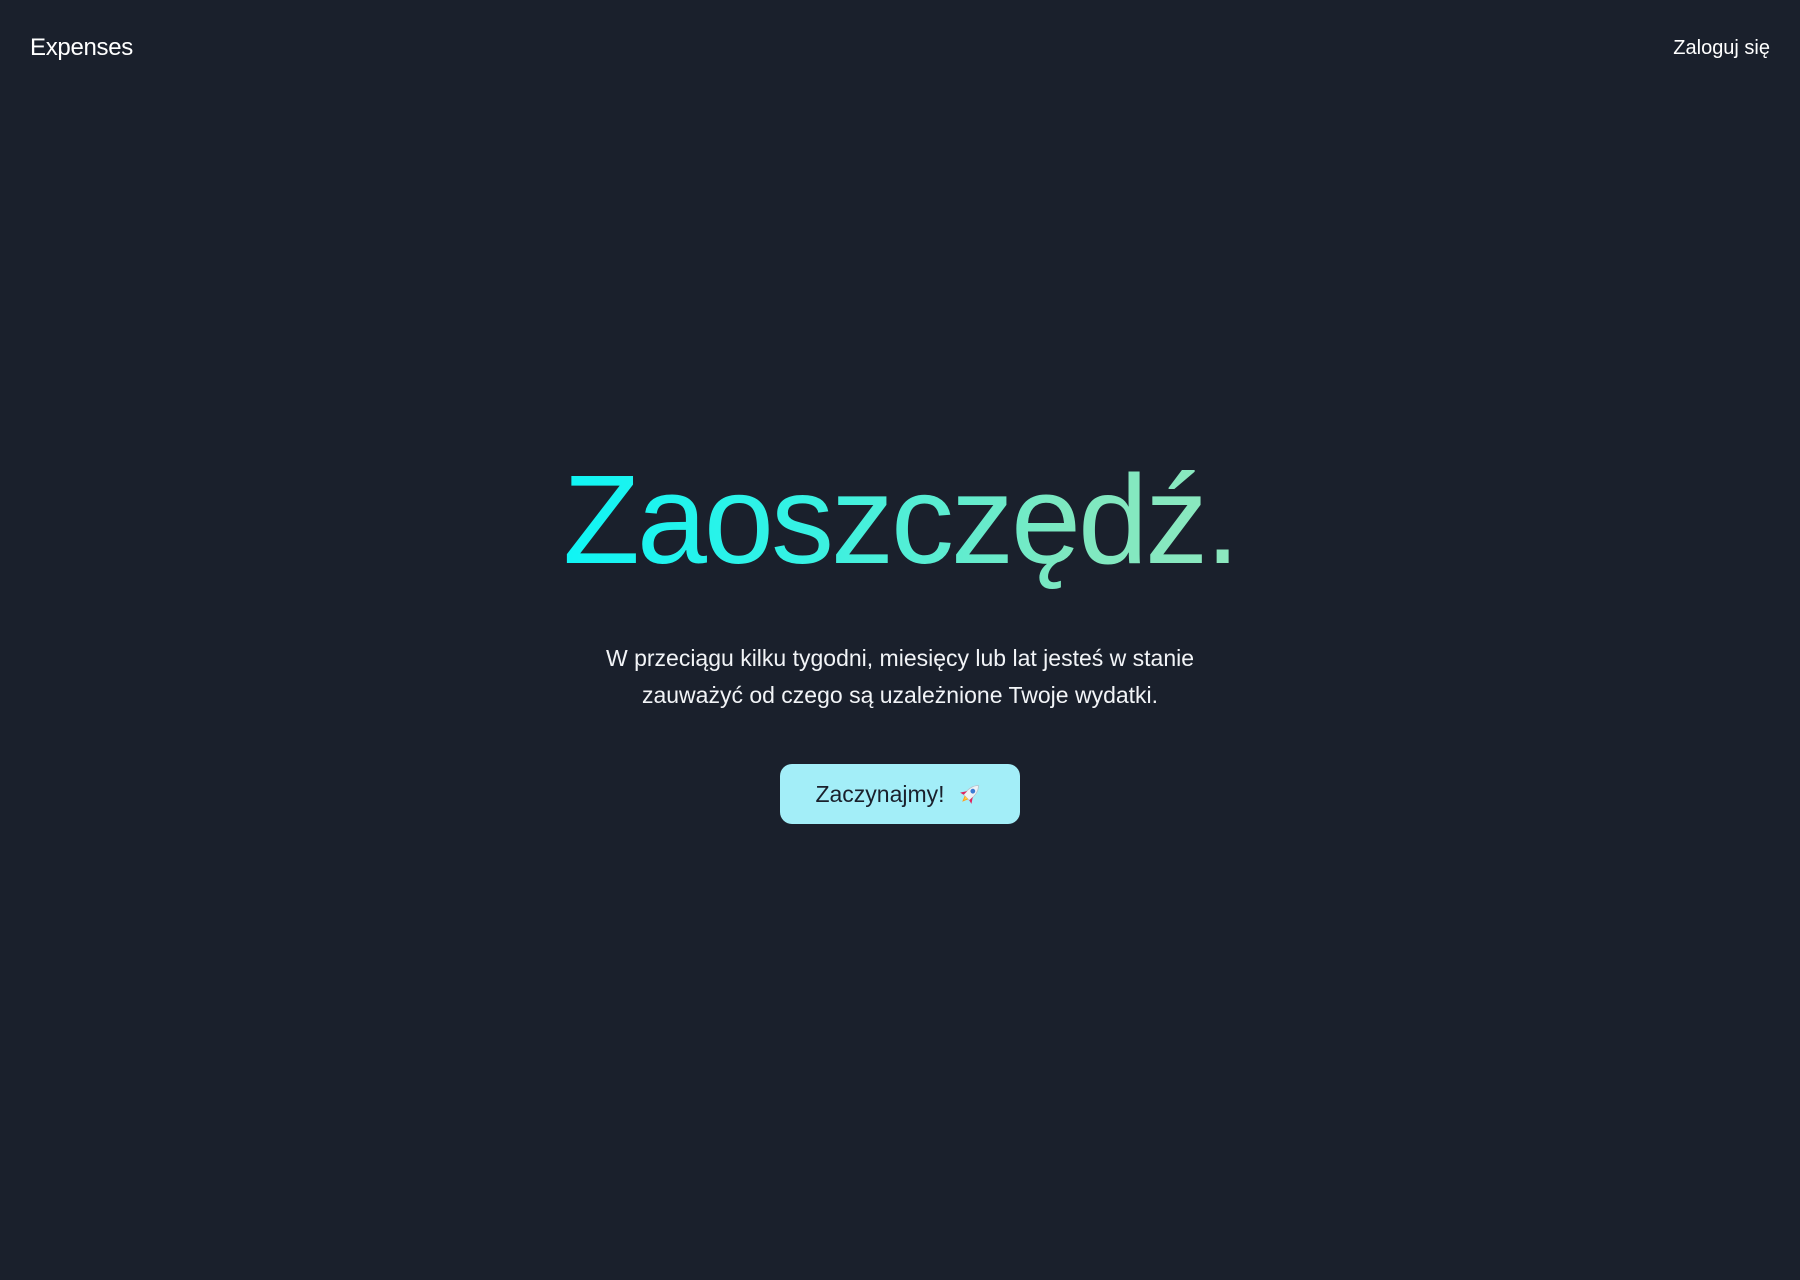 The image size is (1800, 1280). Describe the element at coordinates (970, 794) in the screenshot. I see `rocket-icon` at that location.